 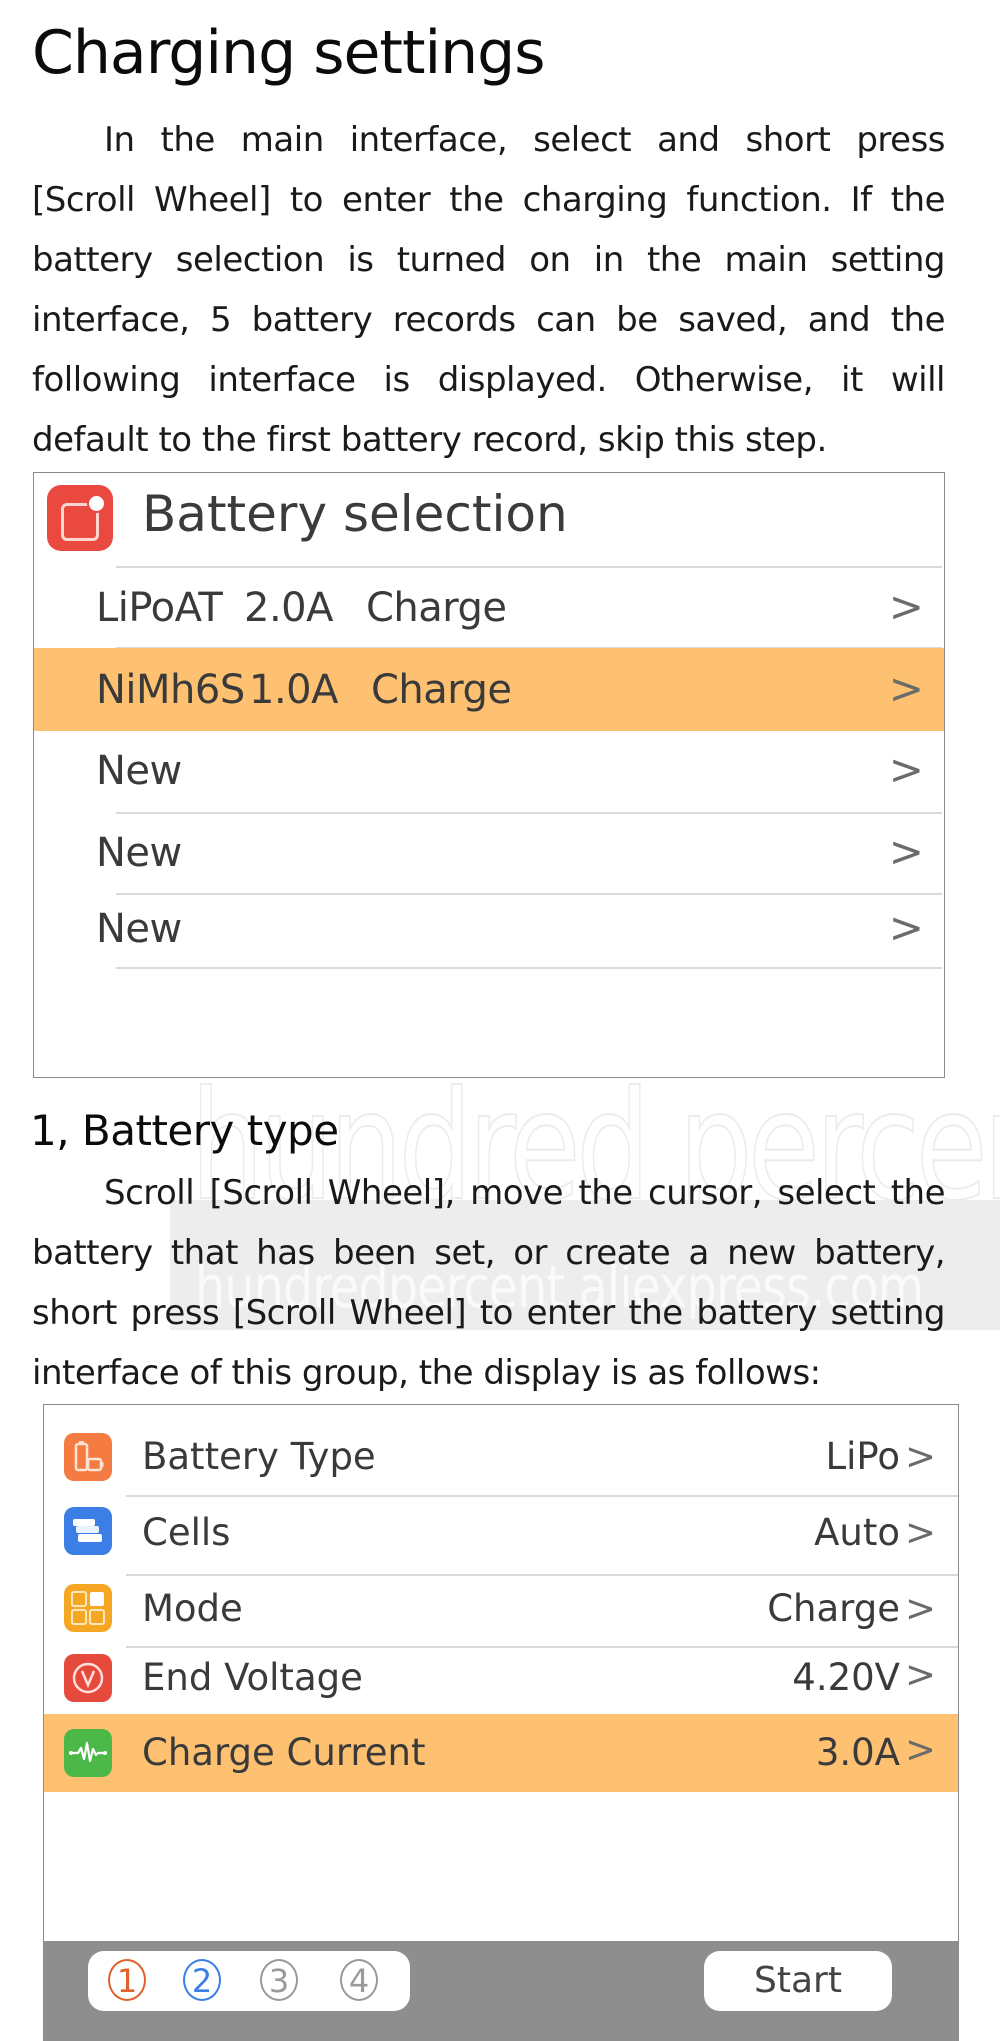 What do you see at coordinates (359, 1980) in the screenshot?
I see `page-4-button: 4` at bounding box center [359, 1980].